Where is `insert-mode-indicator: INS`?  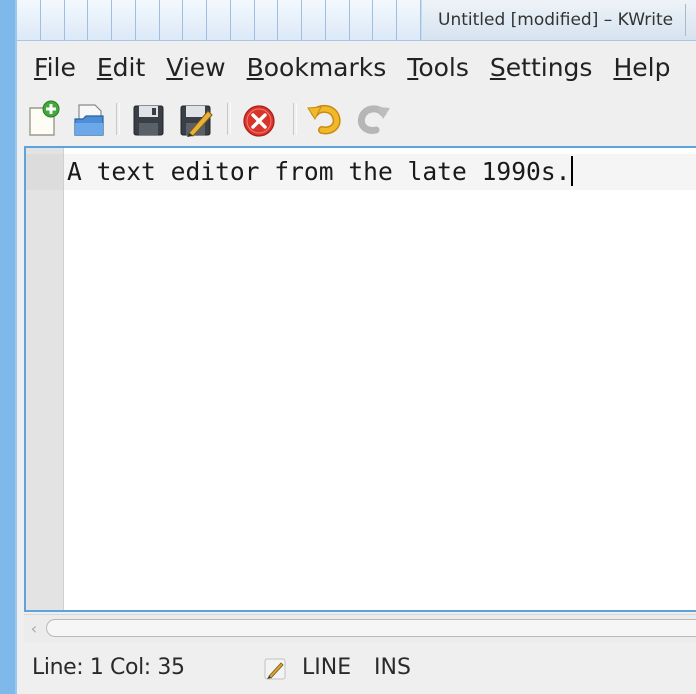
insert-mode-indicator: INS is located at coordinates (392, 667).